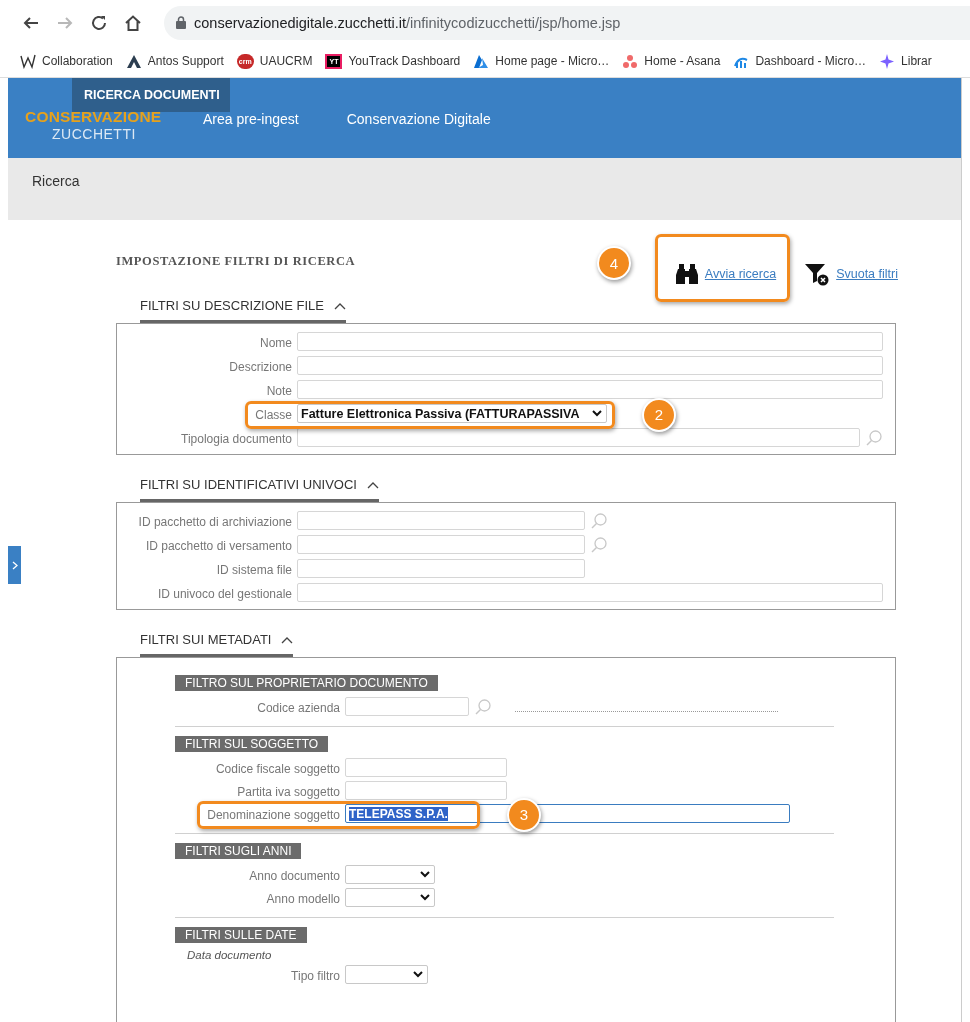  I want to click on bookmark-label: Librar, so click(916, 61).